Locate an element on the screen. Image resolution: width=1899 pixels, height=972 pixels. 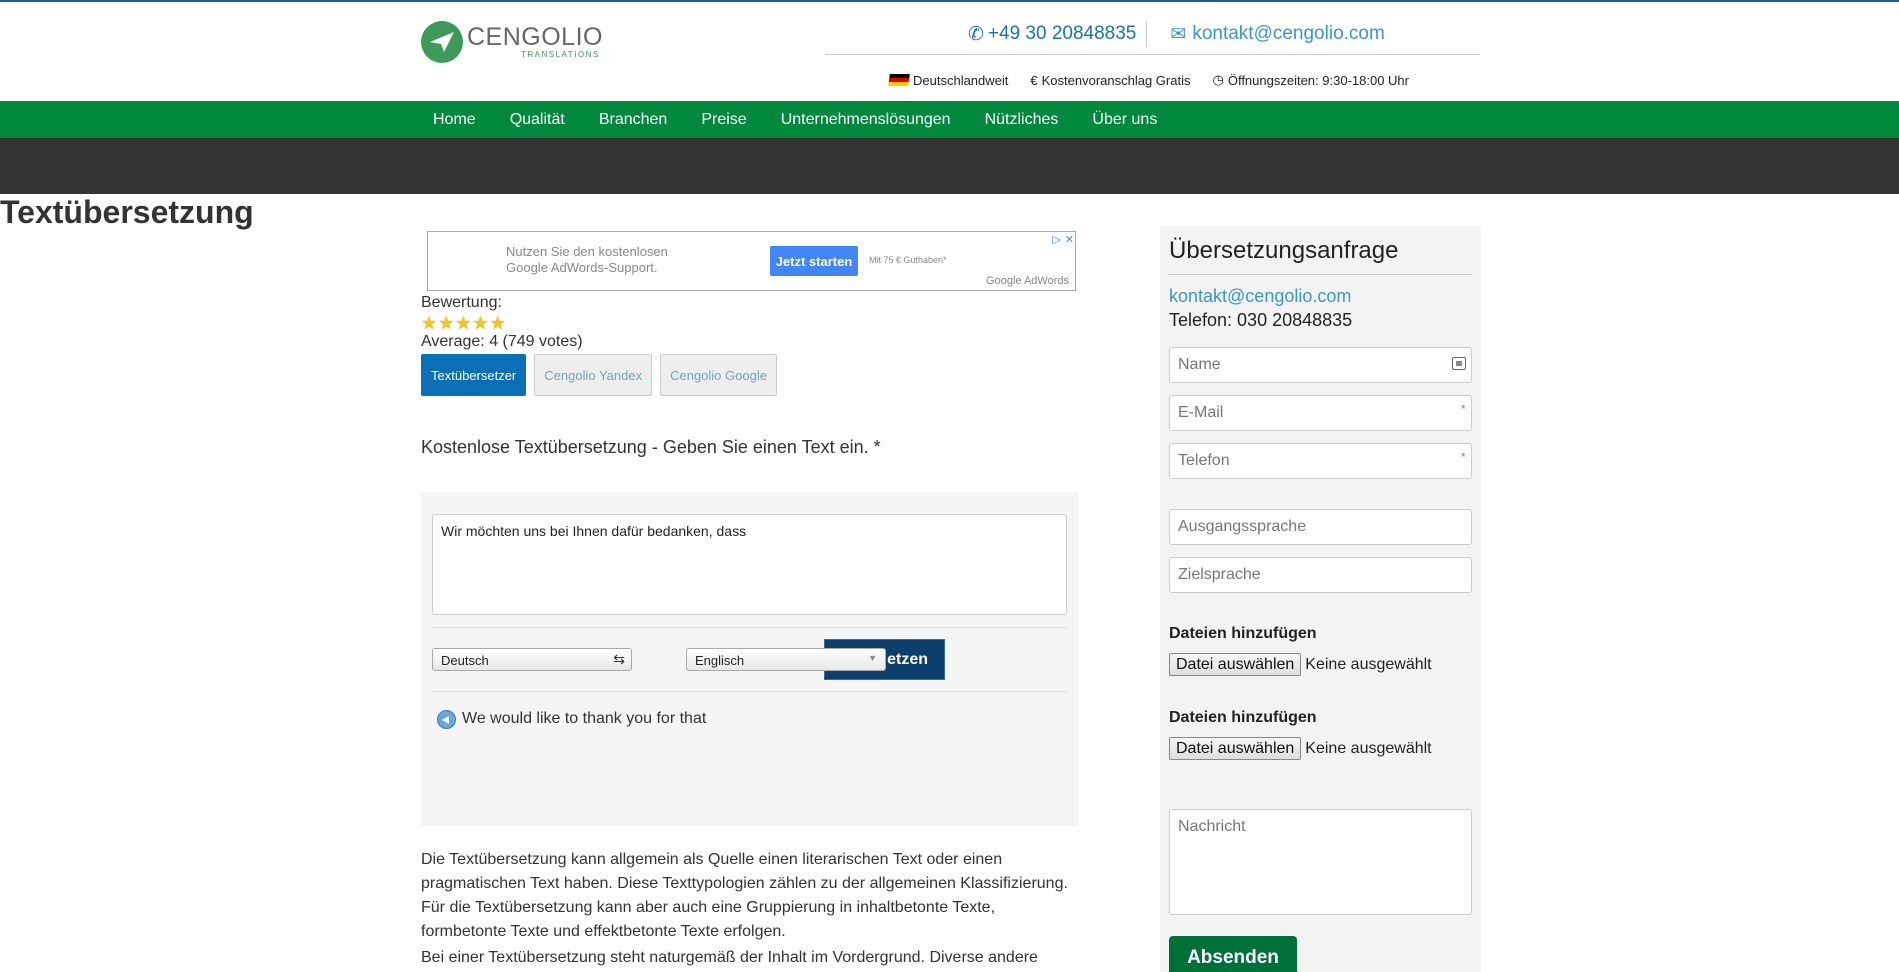
source-language-select: Deutsch ⇆ is located at coordinates (532, 659).